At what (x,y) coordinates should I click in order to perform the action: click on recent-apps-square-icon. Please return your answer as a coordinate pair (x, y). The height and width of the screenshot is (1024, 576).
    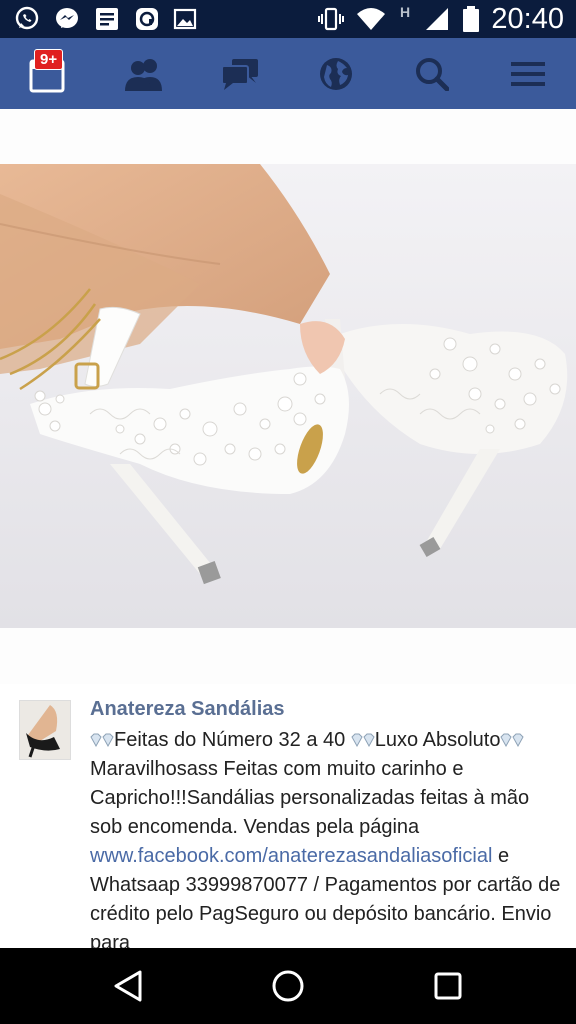
    Looking at the image, I should click on (448, 986).